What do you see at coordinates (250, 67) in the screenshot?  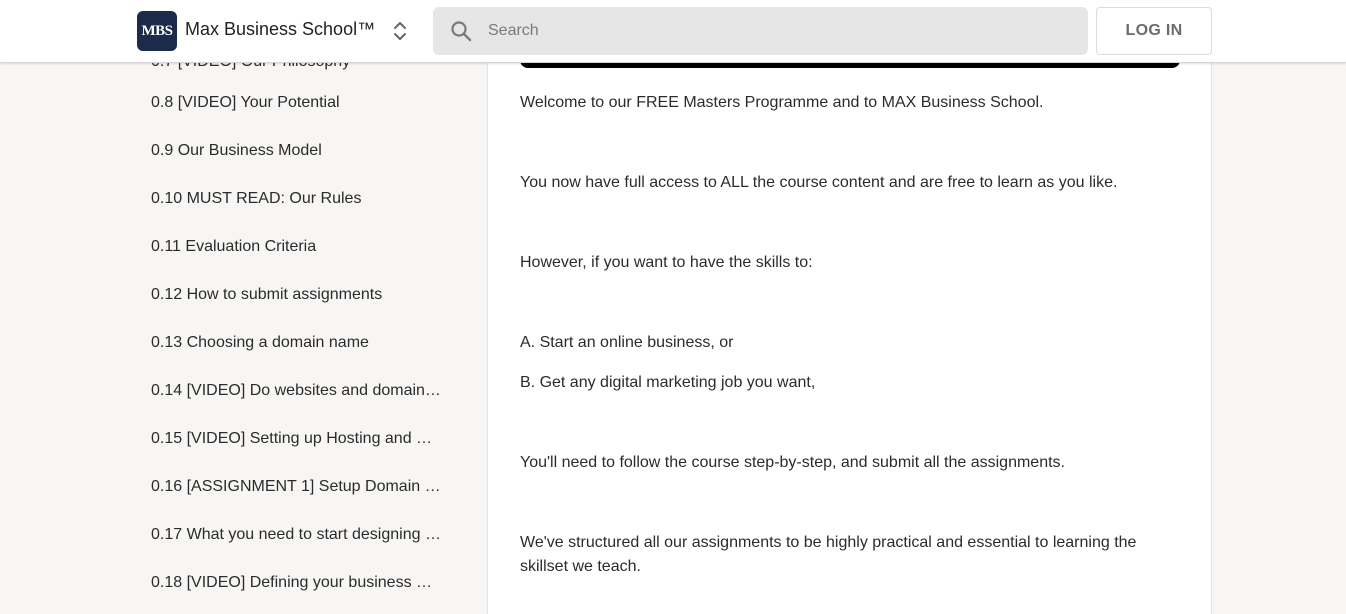 I see `sidebar-item-partial: 0.7 [VIDEO] Our Philosophy` at bounding box center [250, 67].